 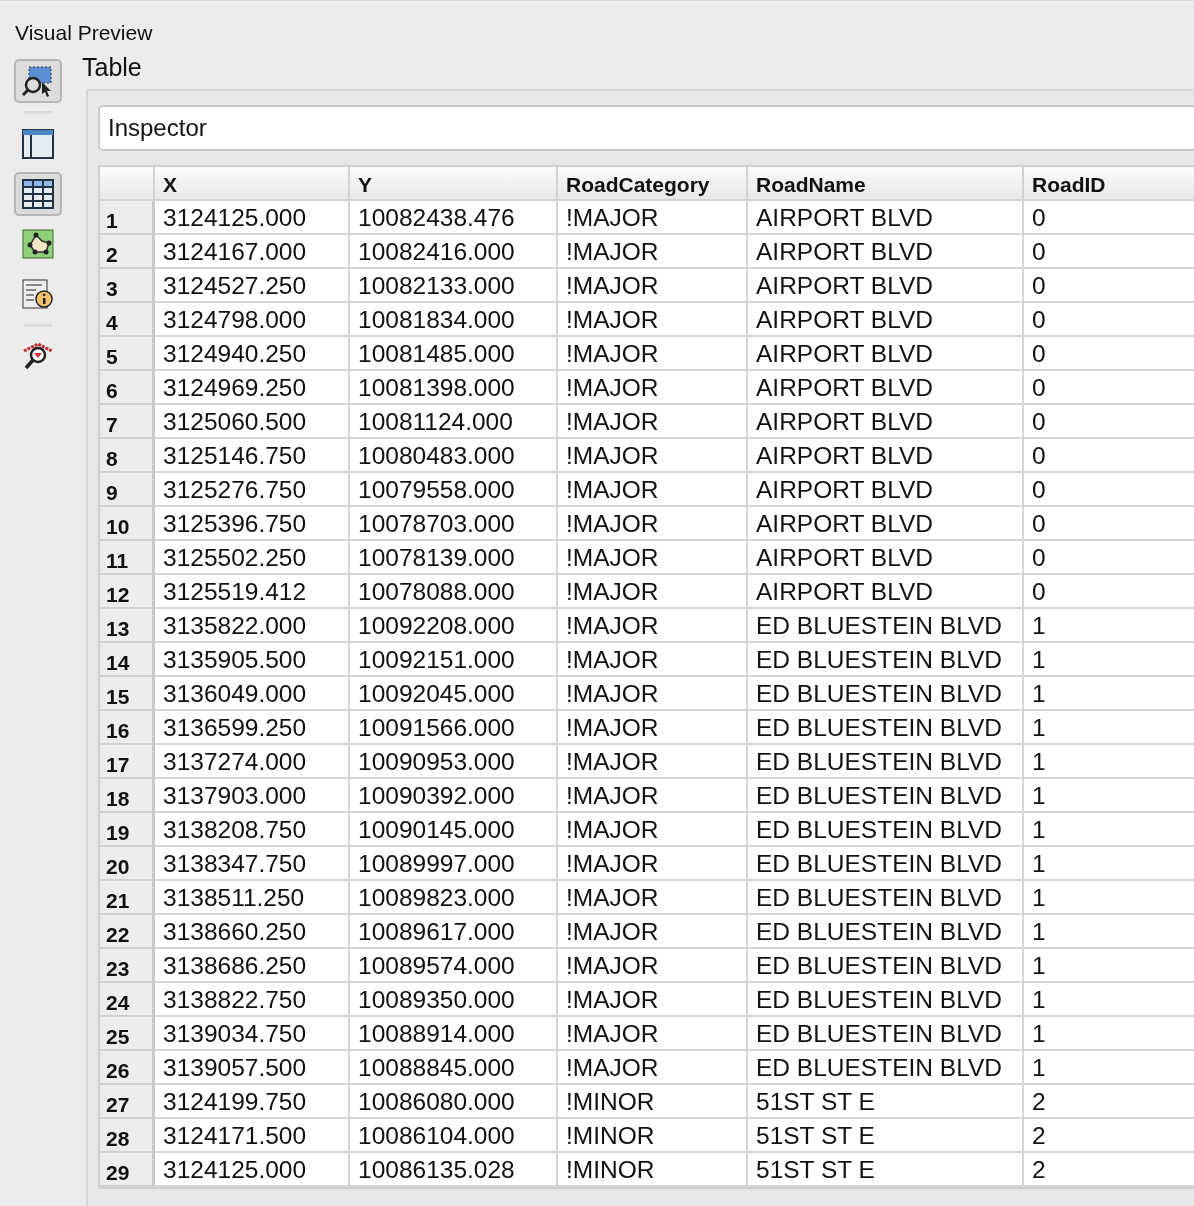 What do you see at coordinates (252, 1000) in the screenshot?
I see `table-cell: 3138822.750` at bounding box center [252, 1000].